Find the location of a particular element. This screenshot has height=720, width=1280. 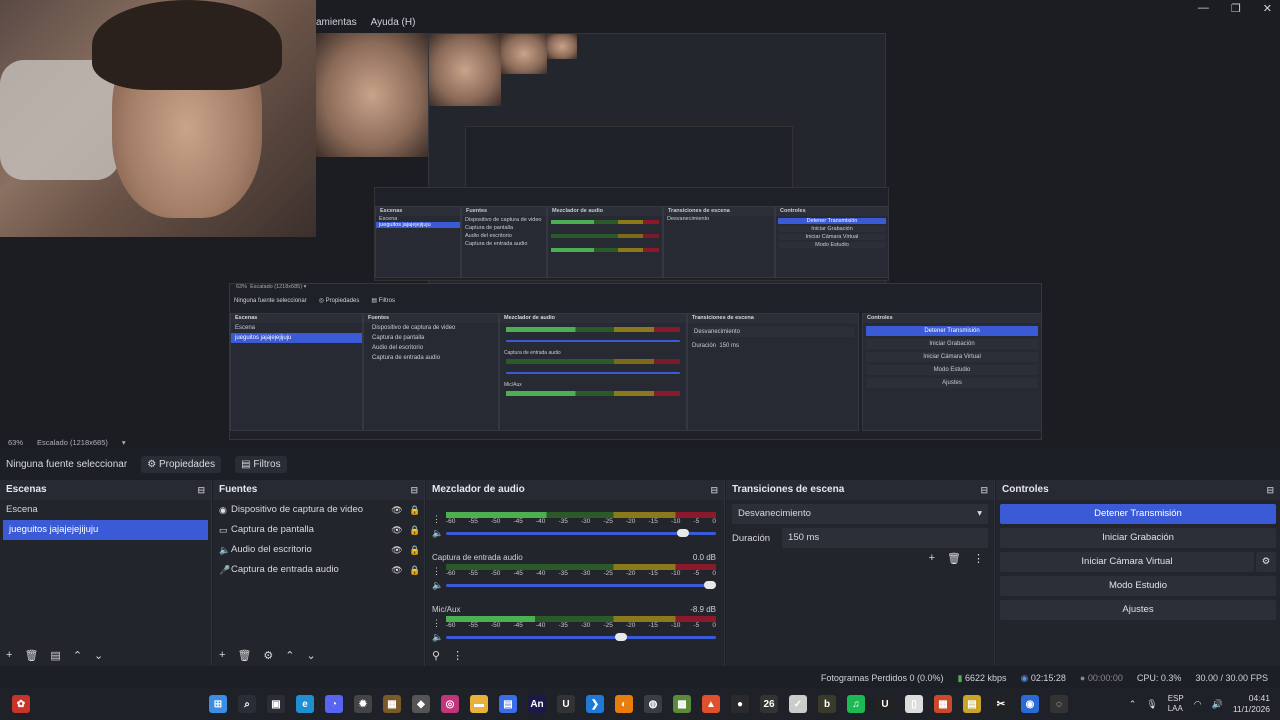

unreal-icon: U is located at coordinates (885, 704).